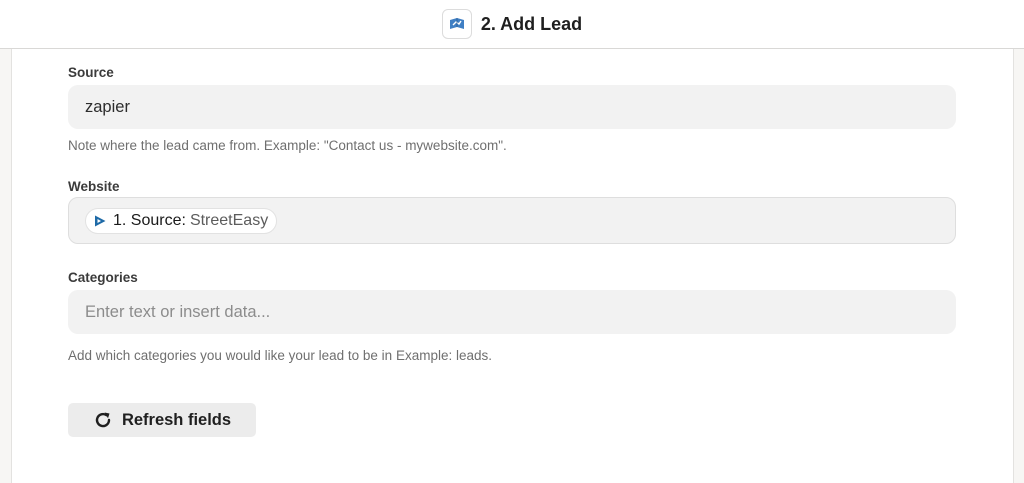 This screenshot has width=1024, height=483. Describe the element at coordinates (456, 24) in the screenshot. I see `real-estate-crm-app-icon` at that location.